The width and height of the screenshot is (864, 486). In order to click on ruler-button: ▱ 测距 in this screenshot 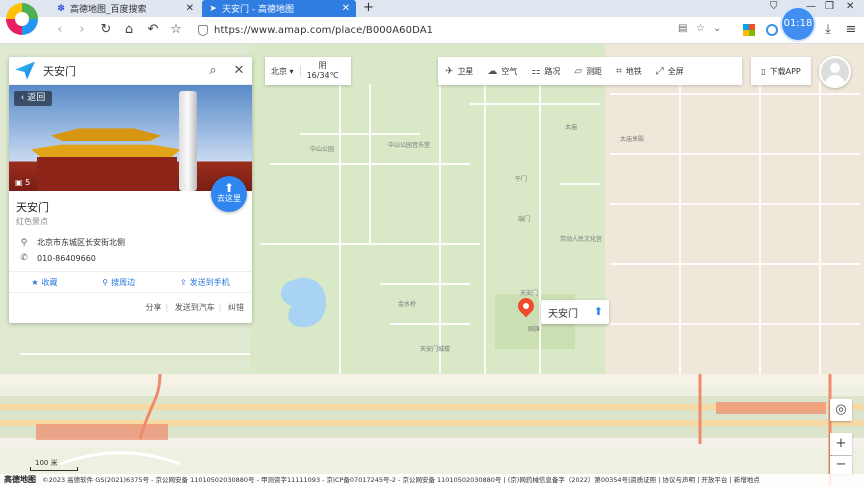, I will do `click(588, 71)`.